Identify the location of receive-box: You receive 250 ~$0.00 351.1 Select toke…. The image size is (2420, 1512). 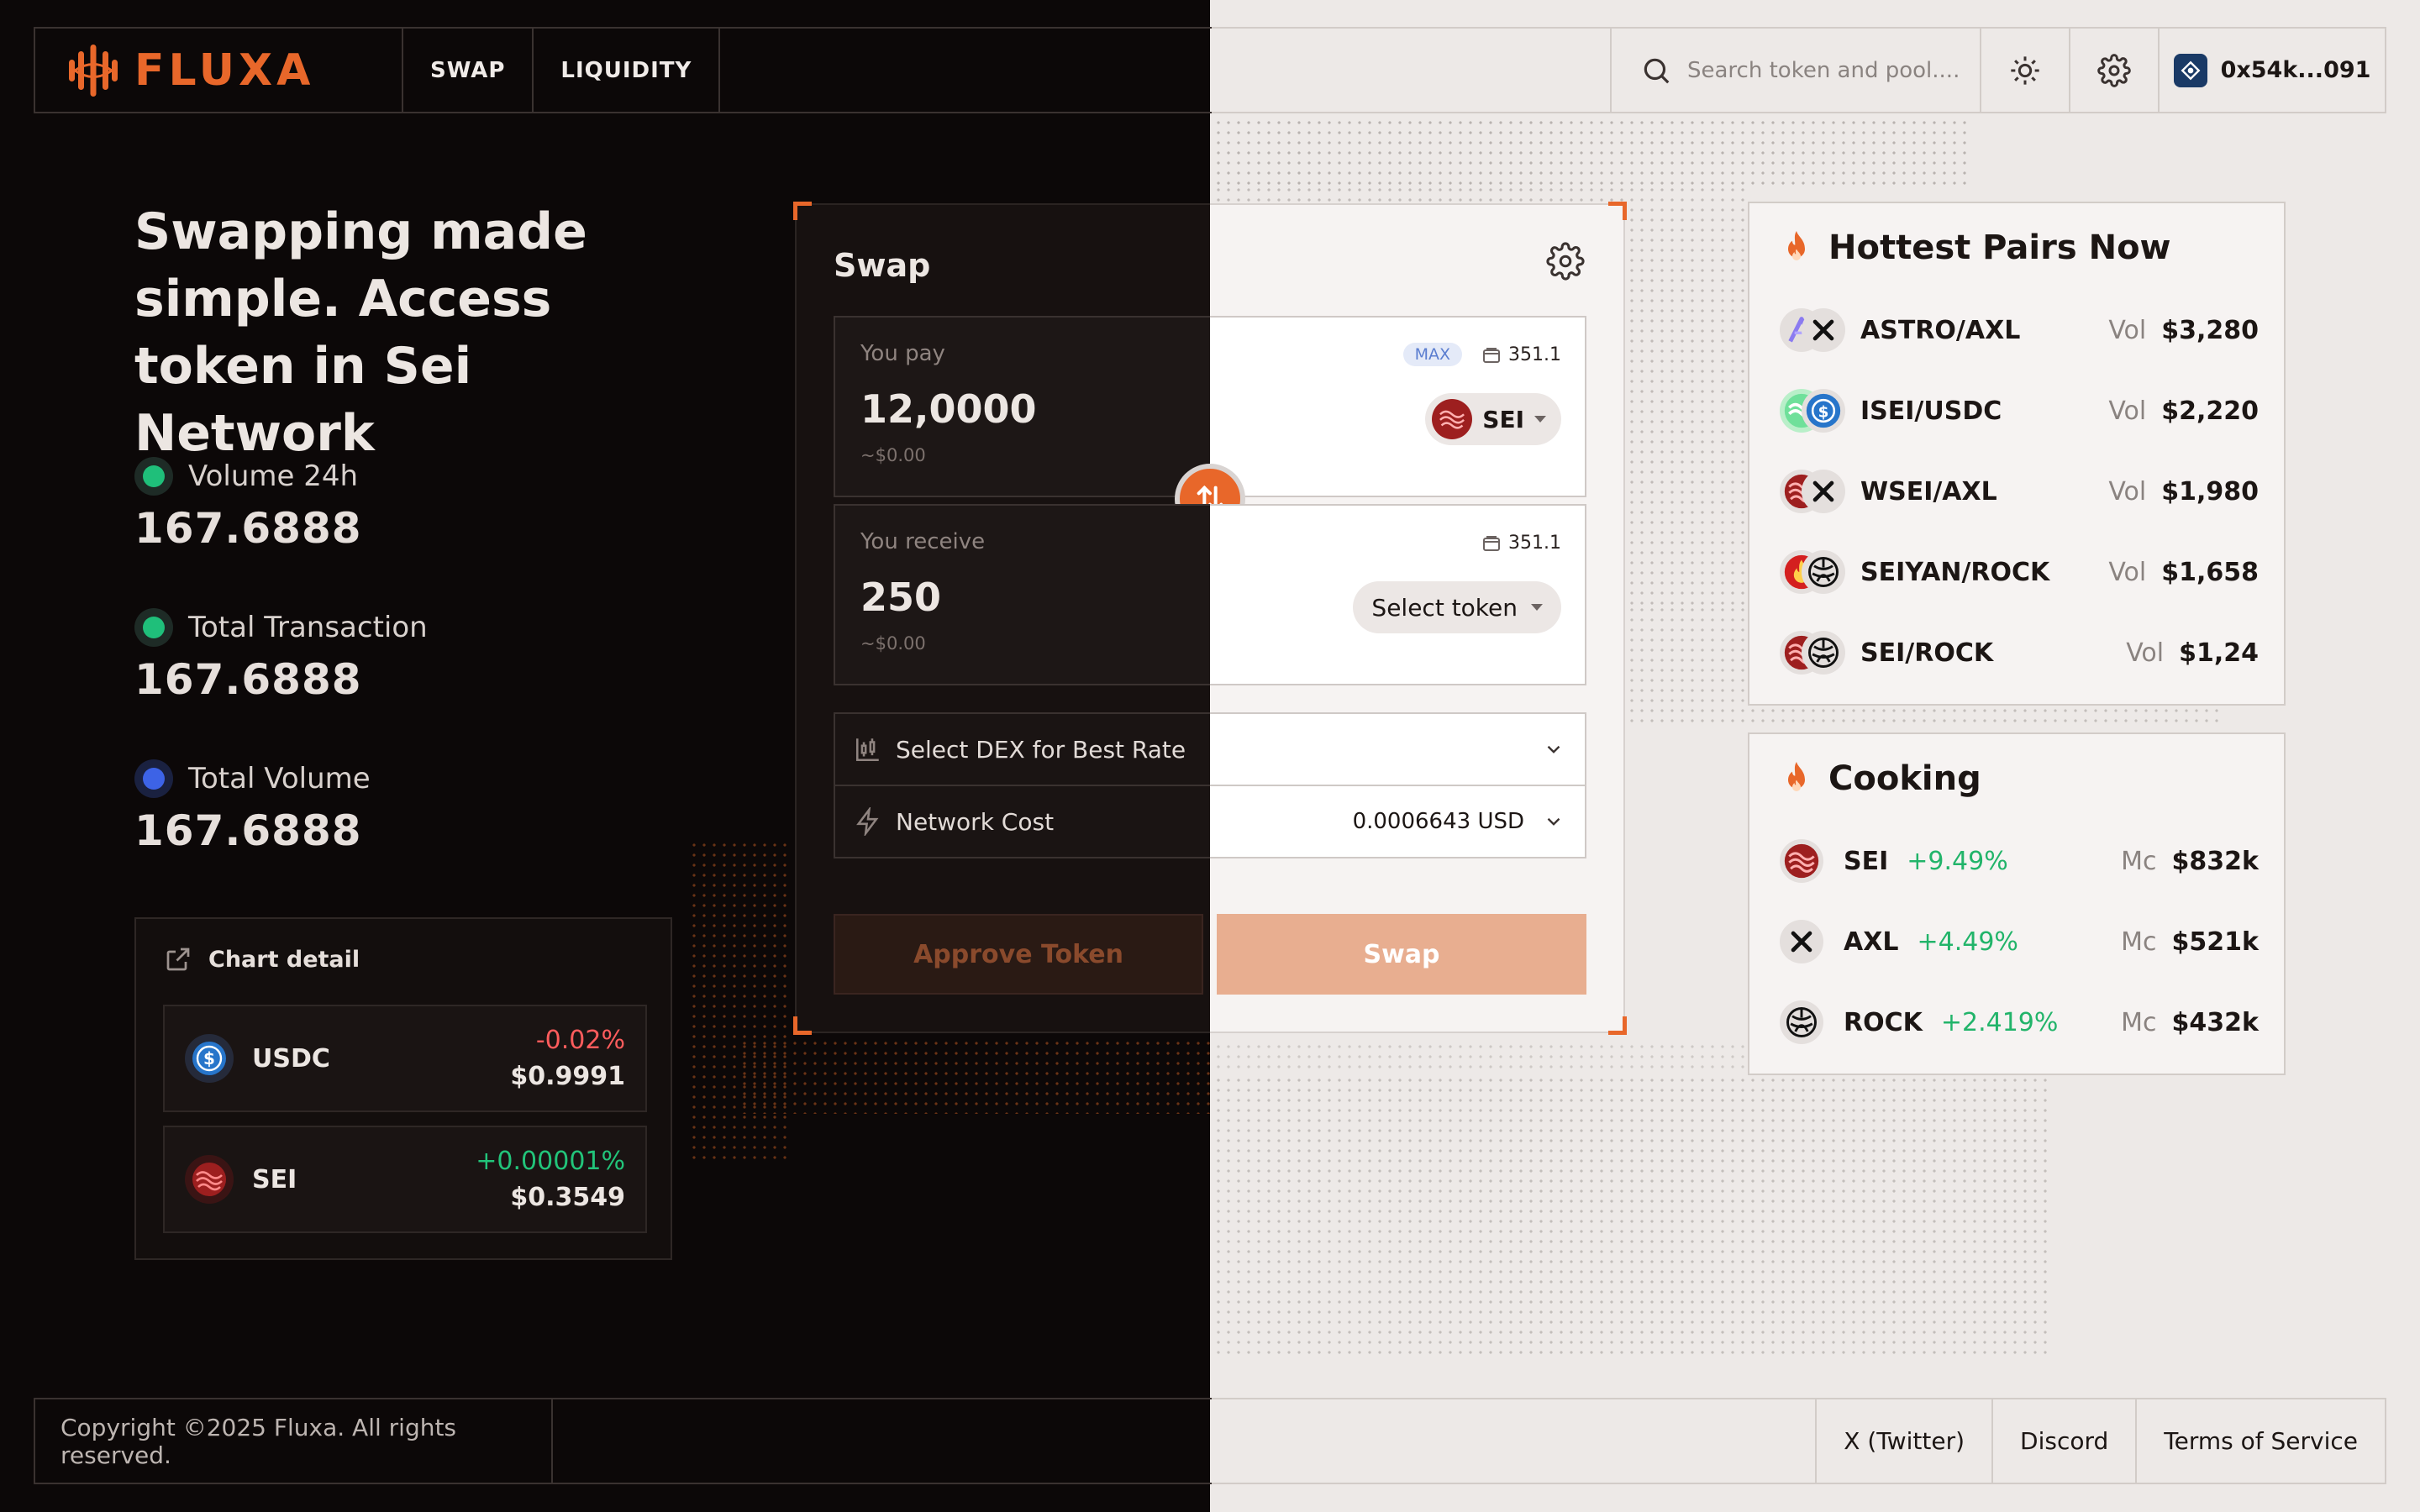
(1210, 594).